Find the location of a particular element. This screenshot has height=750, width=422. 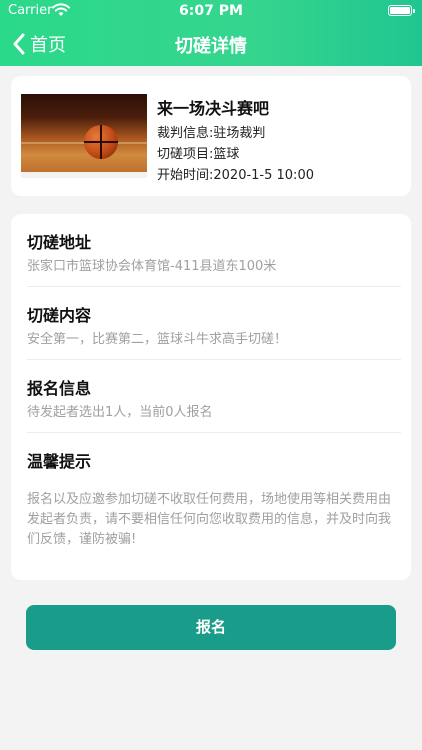

page-title: 切磋详情 is located at coordinates (211, 46).